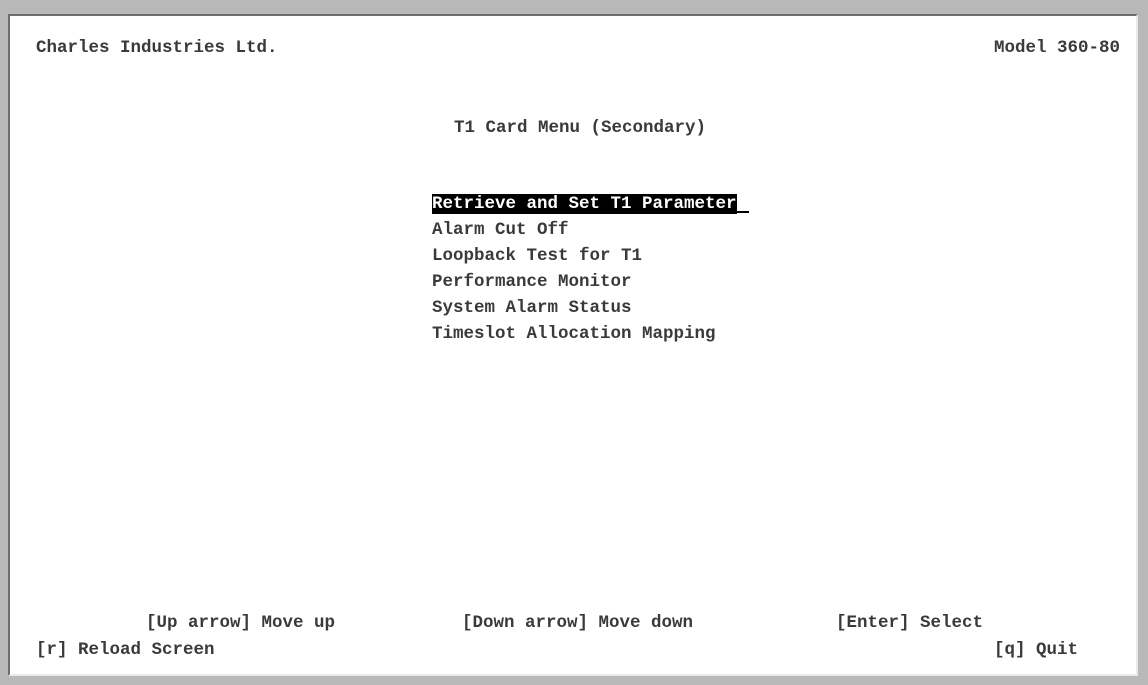  What do you see at coordinates (578, 623) in the screenshot?
I see `hint-move-down: [Down arrow] Move down` at bounding box center [578, 623].